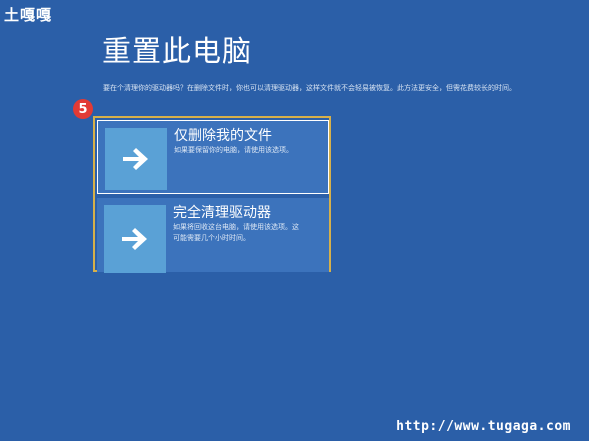 The width and height of the screenshot is (589, 441). Describe the element at coordinates (223, 136) in the screenshot. I see `option-title: 仅删除我的文件` at that location.